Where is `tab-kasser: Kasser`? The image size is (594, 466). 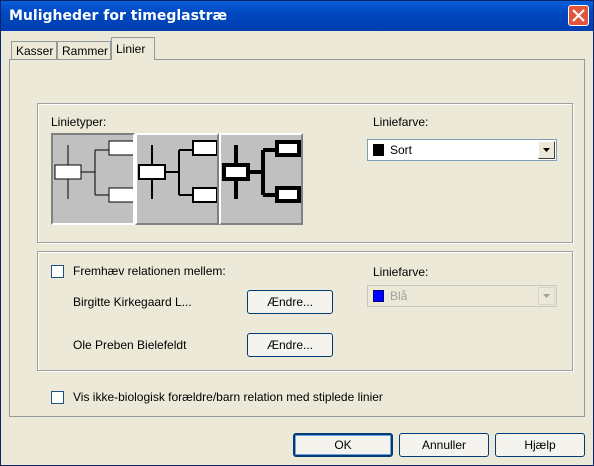 tab-kasser: Kasser is located at coordinates (34, 50).